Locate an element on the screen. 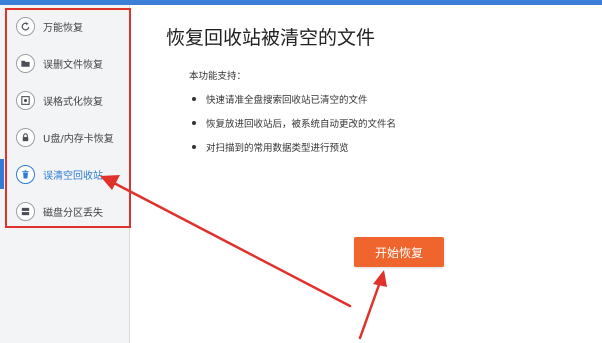  feature-item: 恢复放进回收站后，被系统自动更改的文件名 is located at coordinates (294, 123).